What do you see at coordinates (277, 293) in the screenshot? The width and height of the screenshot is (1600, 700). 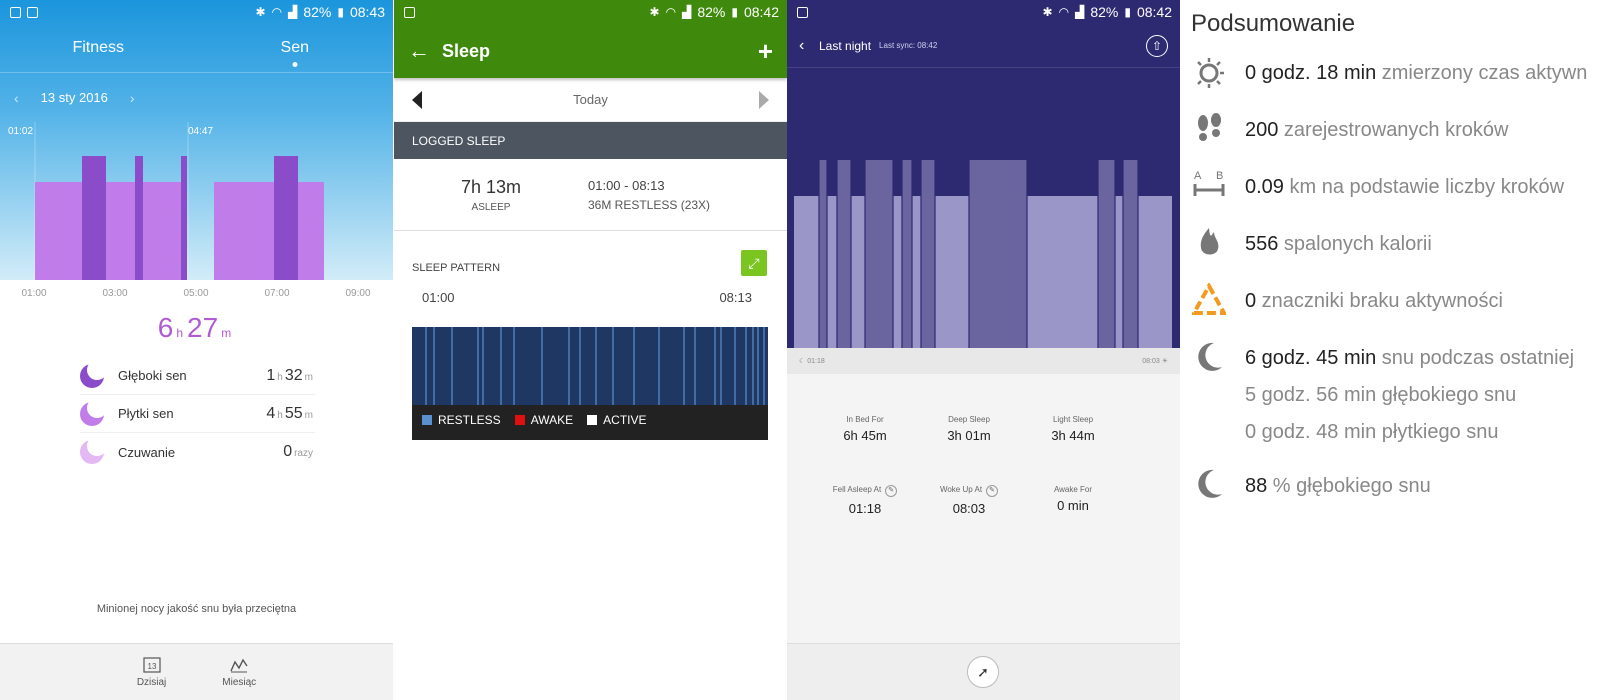 I see `axis-tick: 07:00` at bounding box center [277, 293].